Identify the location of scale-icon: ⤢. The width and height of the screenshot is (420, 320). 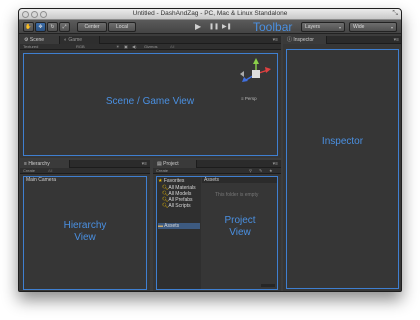
(64, 27).